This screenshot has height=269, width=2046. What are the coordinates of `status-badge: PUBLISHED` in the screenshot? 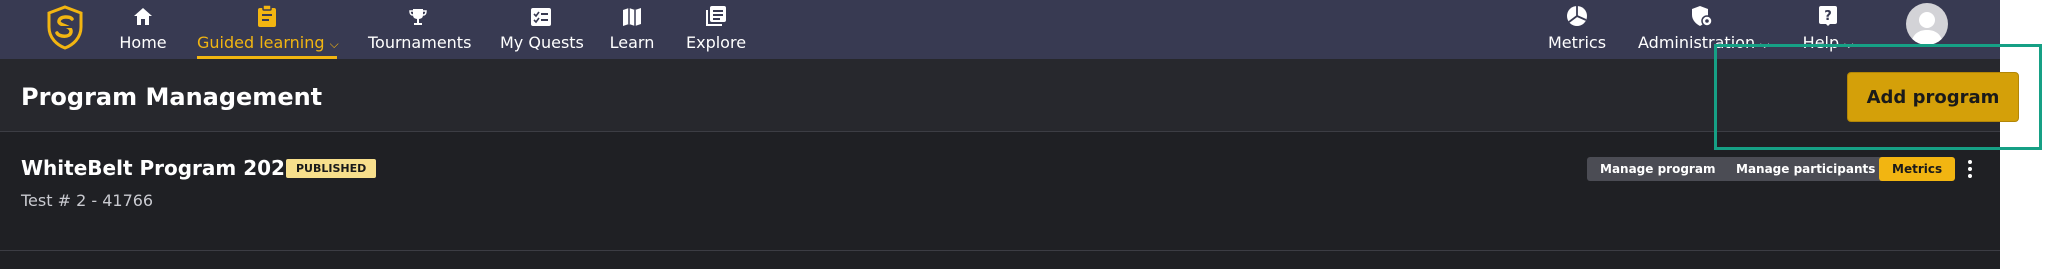 It's located at (331, 168).